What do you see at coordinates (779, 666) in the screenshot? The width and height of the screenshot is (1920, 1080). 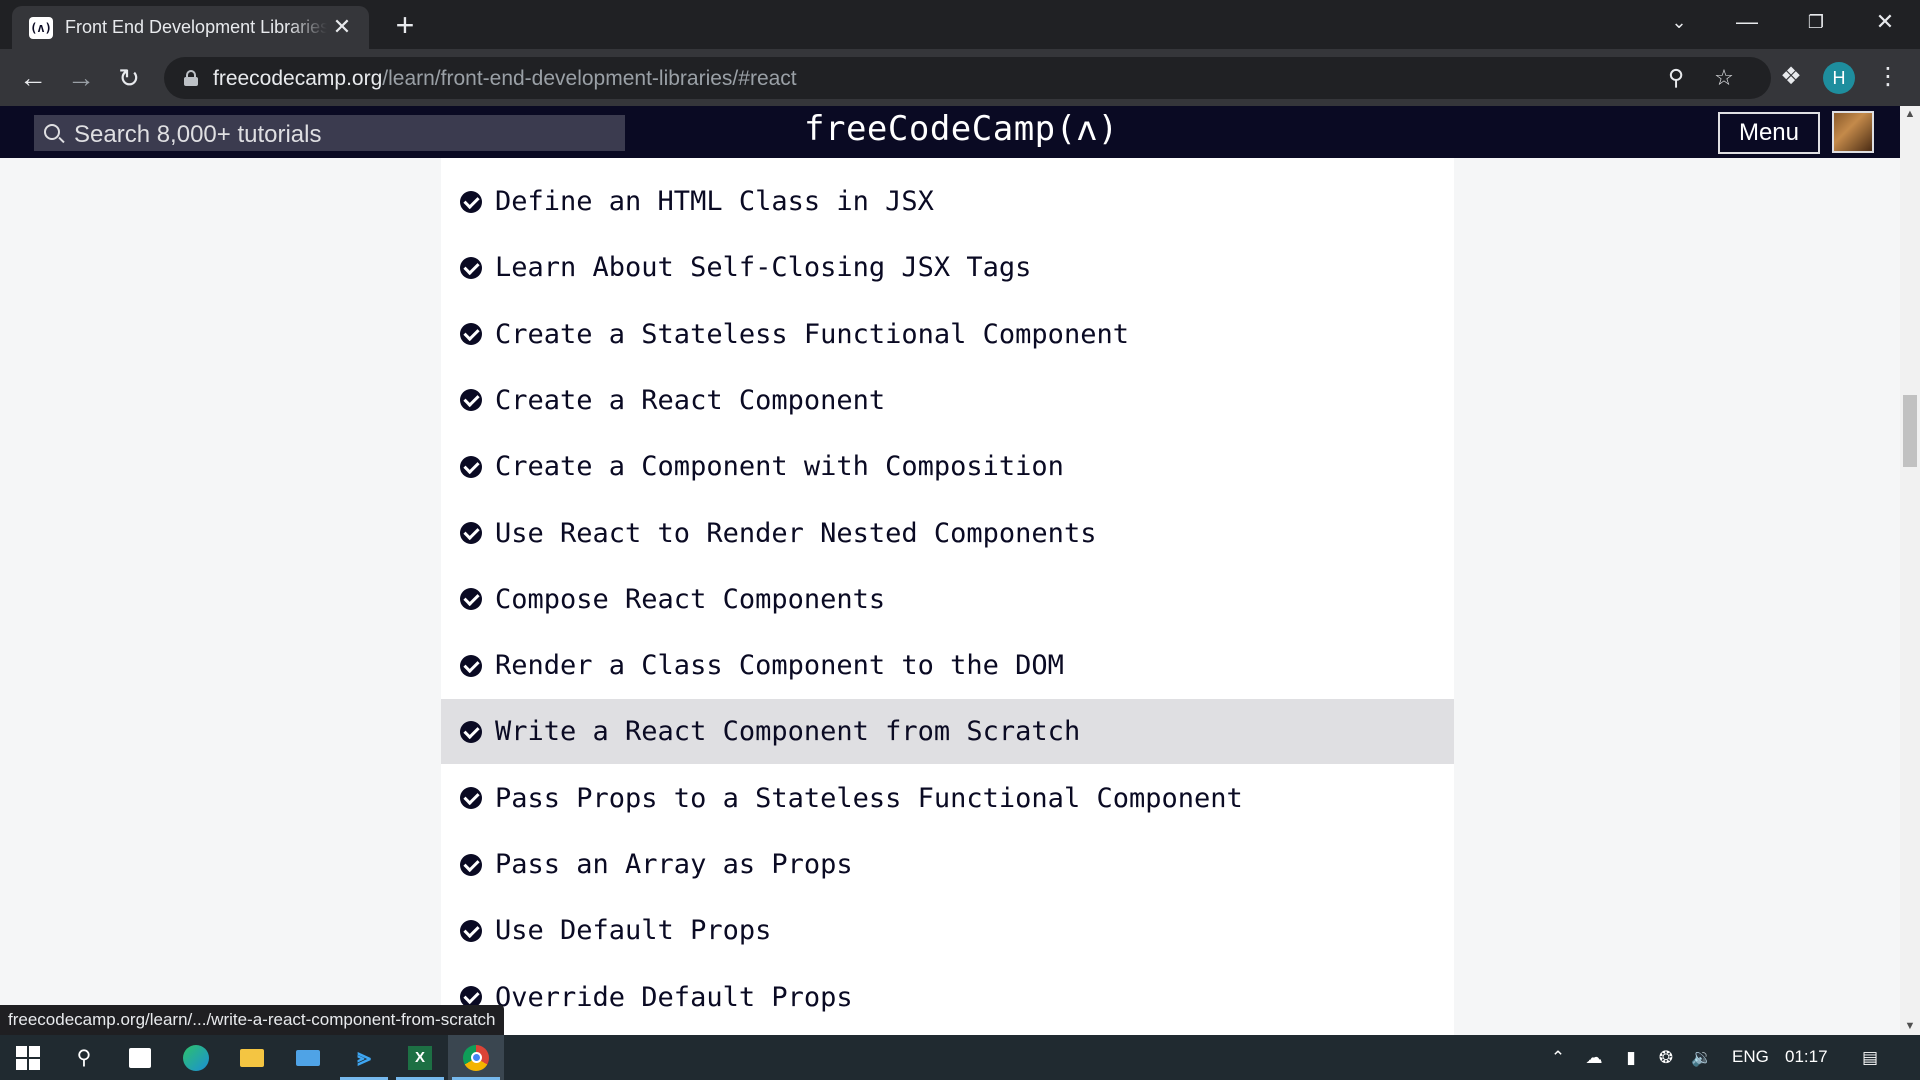 I see `lesson-label: Render a Class Component to the DOM` at bounding box center [779, 666].